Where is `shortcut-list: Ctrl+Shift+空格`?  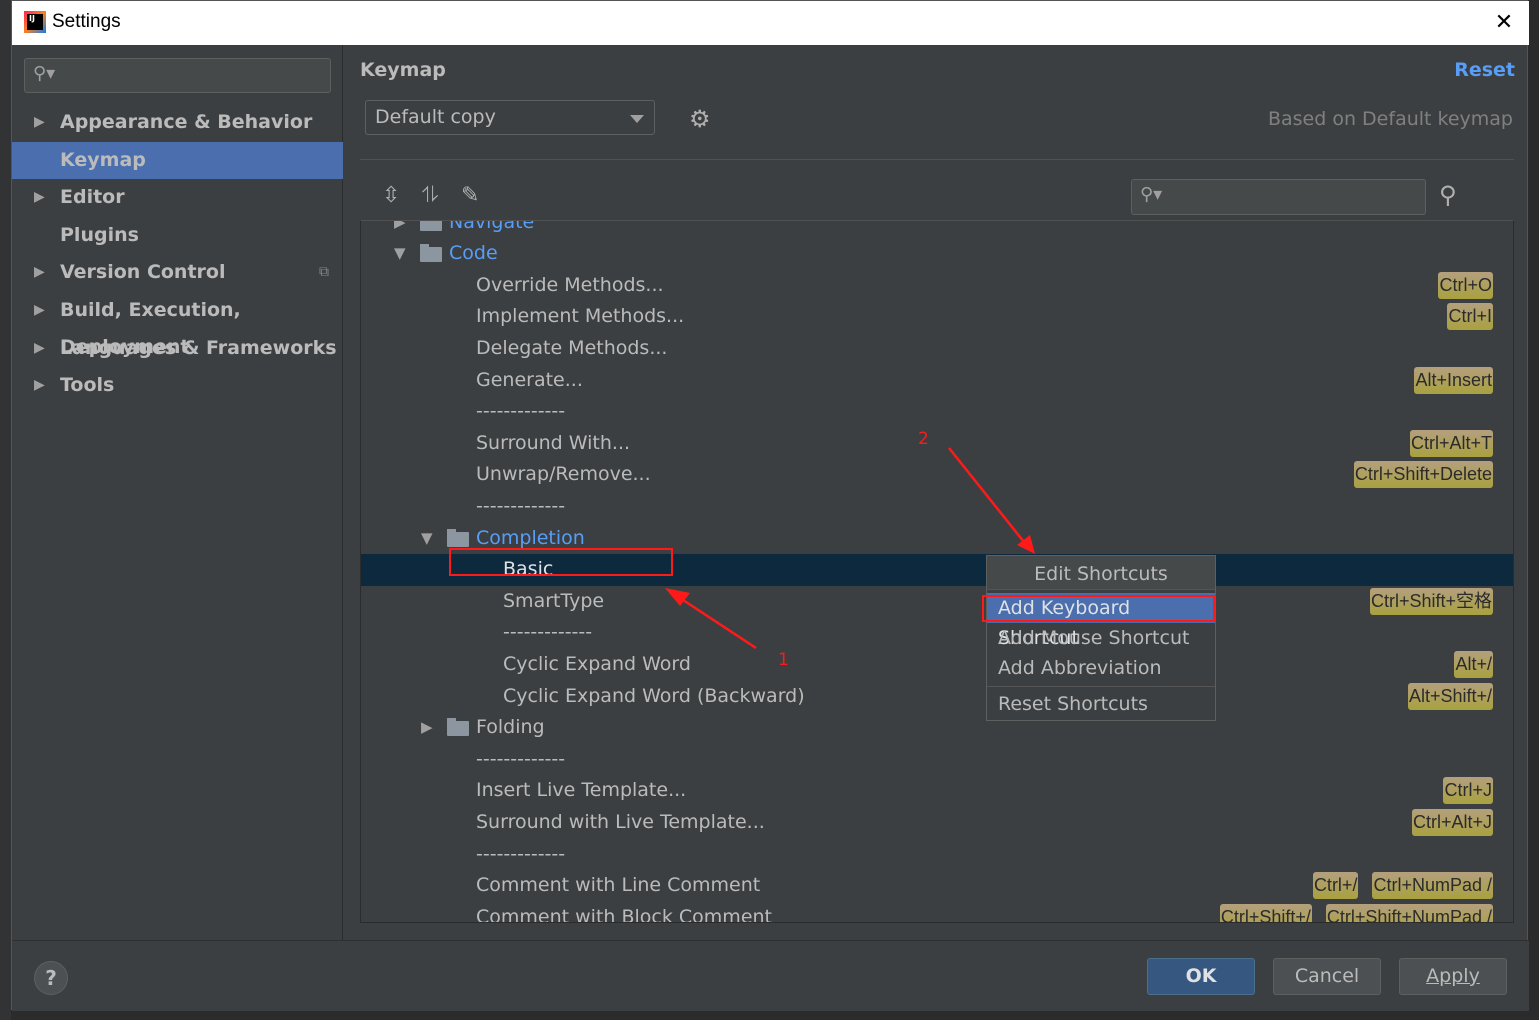 shortcut-list: Ctrl+Shift+空格 is located at coordinates (1431, 601).